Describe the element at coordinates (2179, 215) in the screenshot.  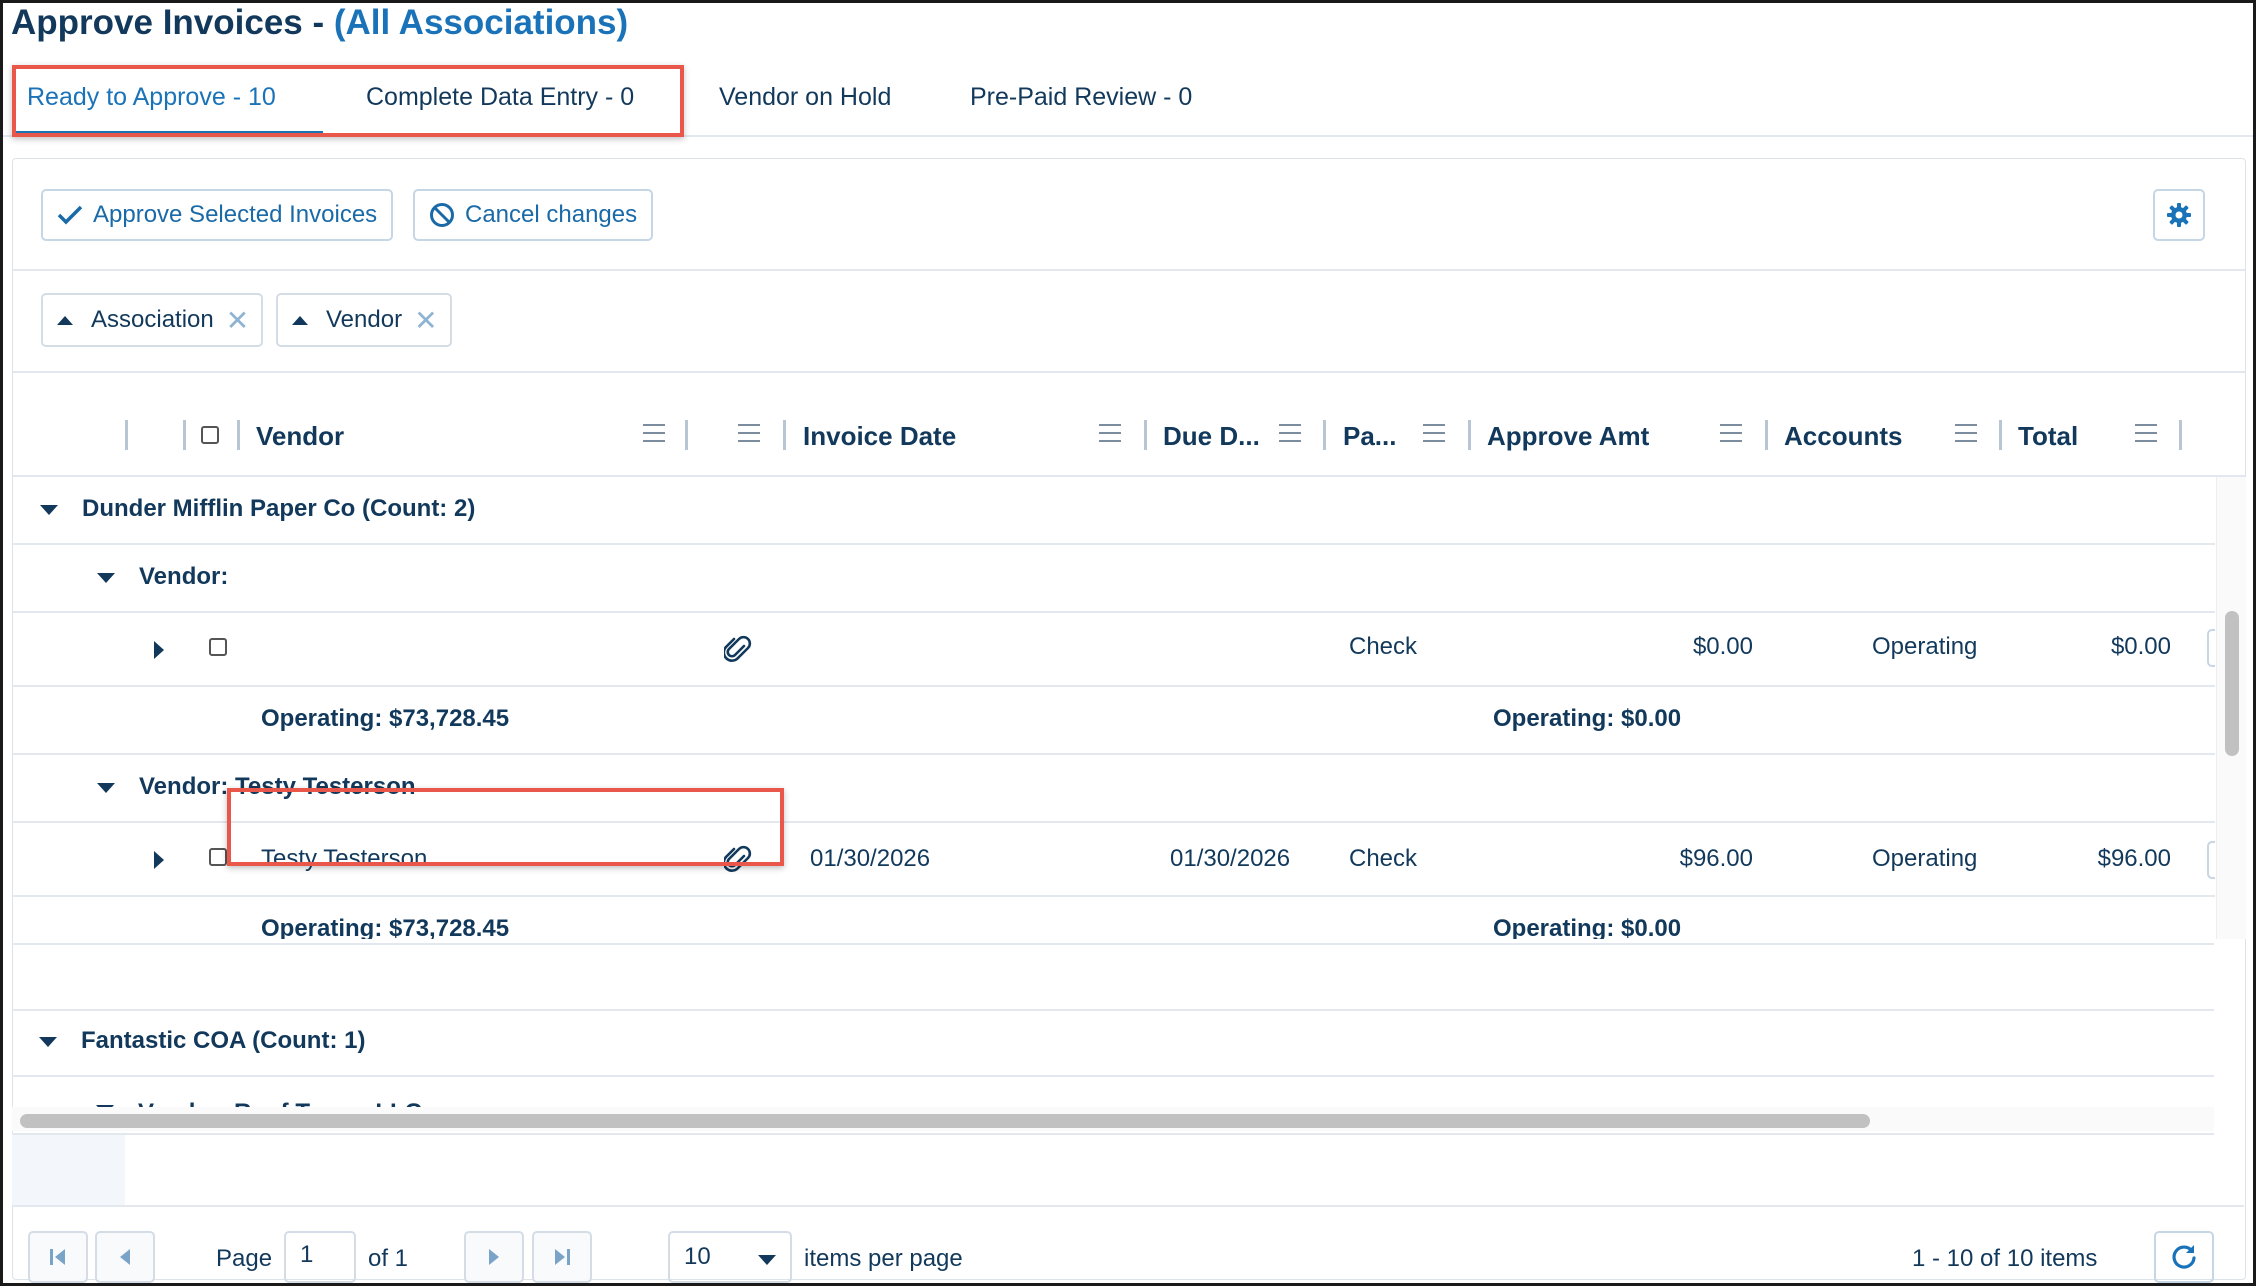
I see `settings-button` at that location.